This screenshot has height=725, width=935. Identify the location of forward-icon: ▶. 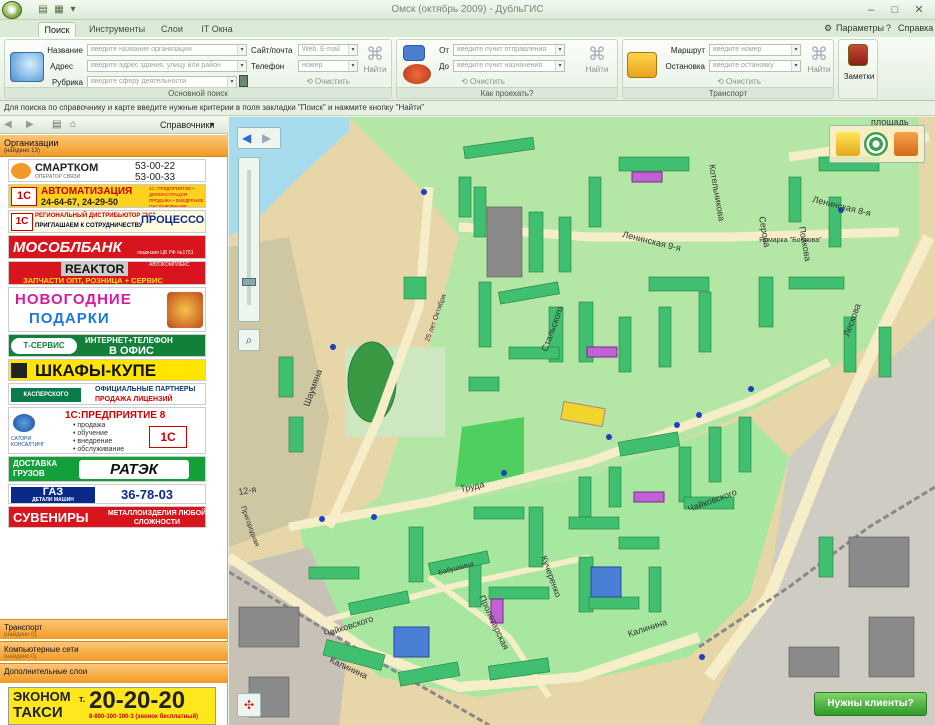
(30, 124).